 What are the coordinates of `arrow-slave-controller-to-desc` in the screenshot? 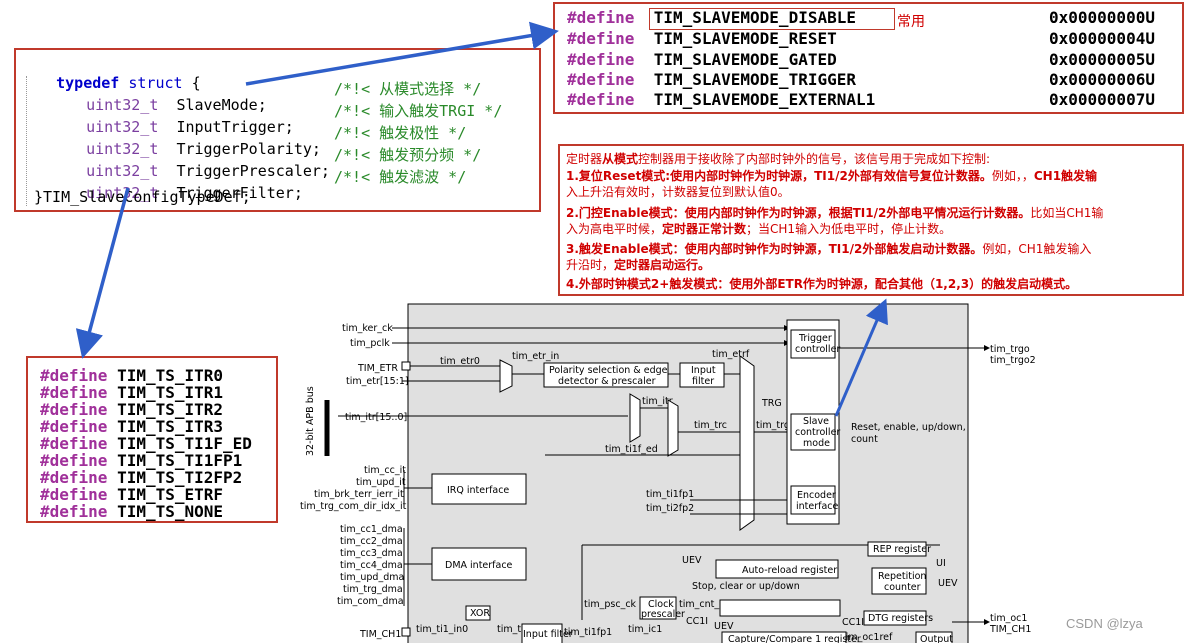 It's located at (861, 357).